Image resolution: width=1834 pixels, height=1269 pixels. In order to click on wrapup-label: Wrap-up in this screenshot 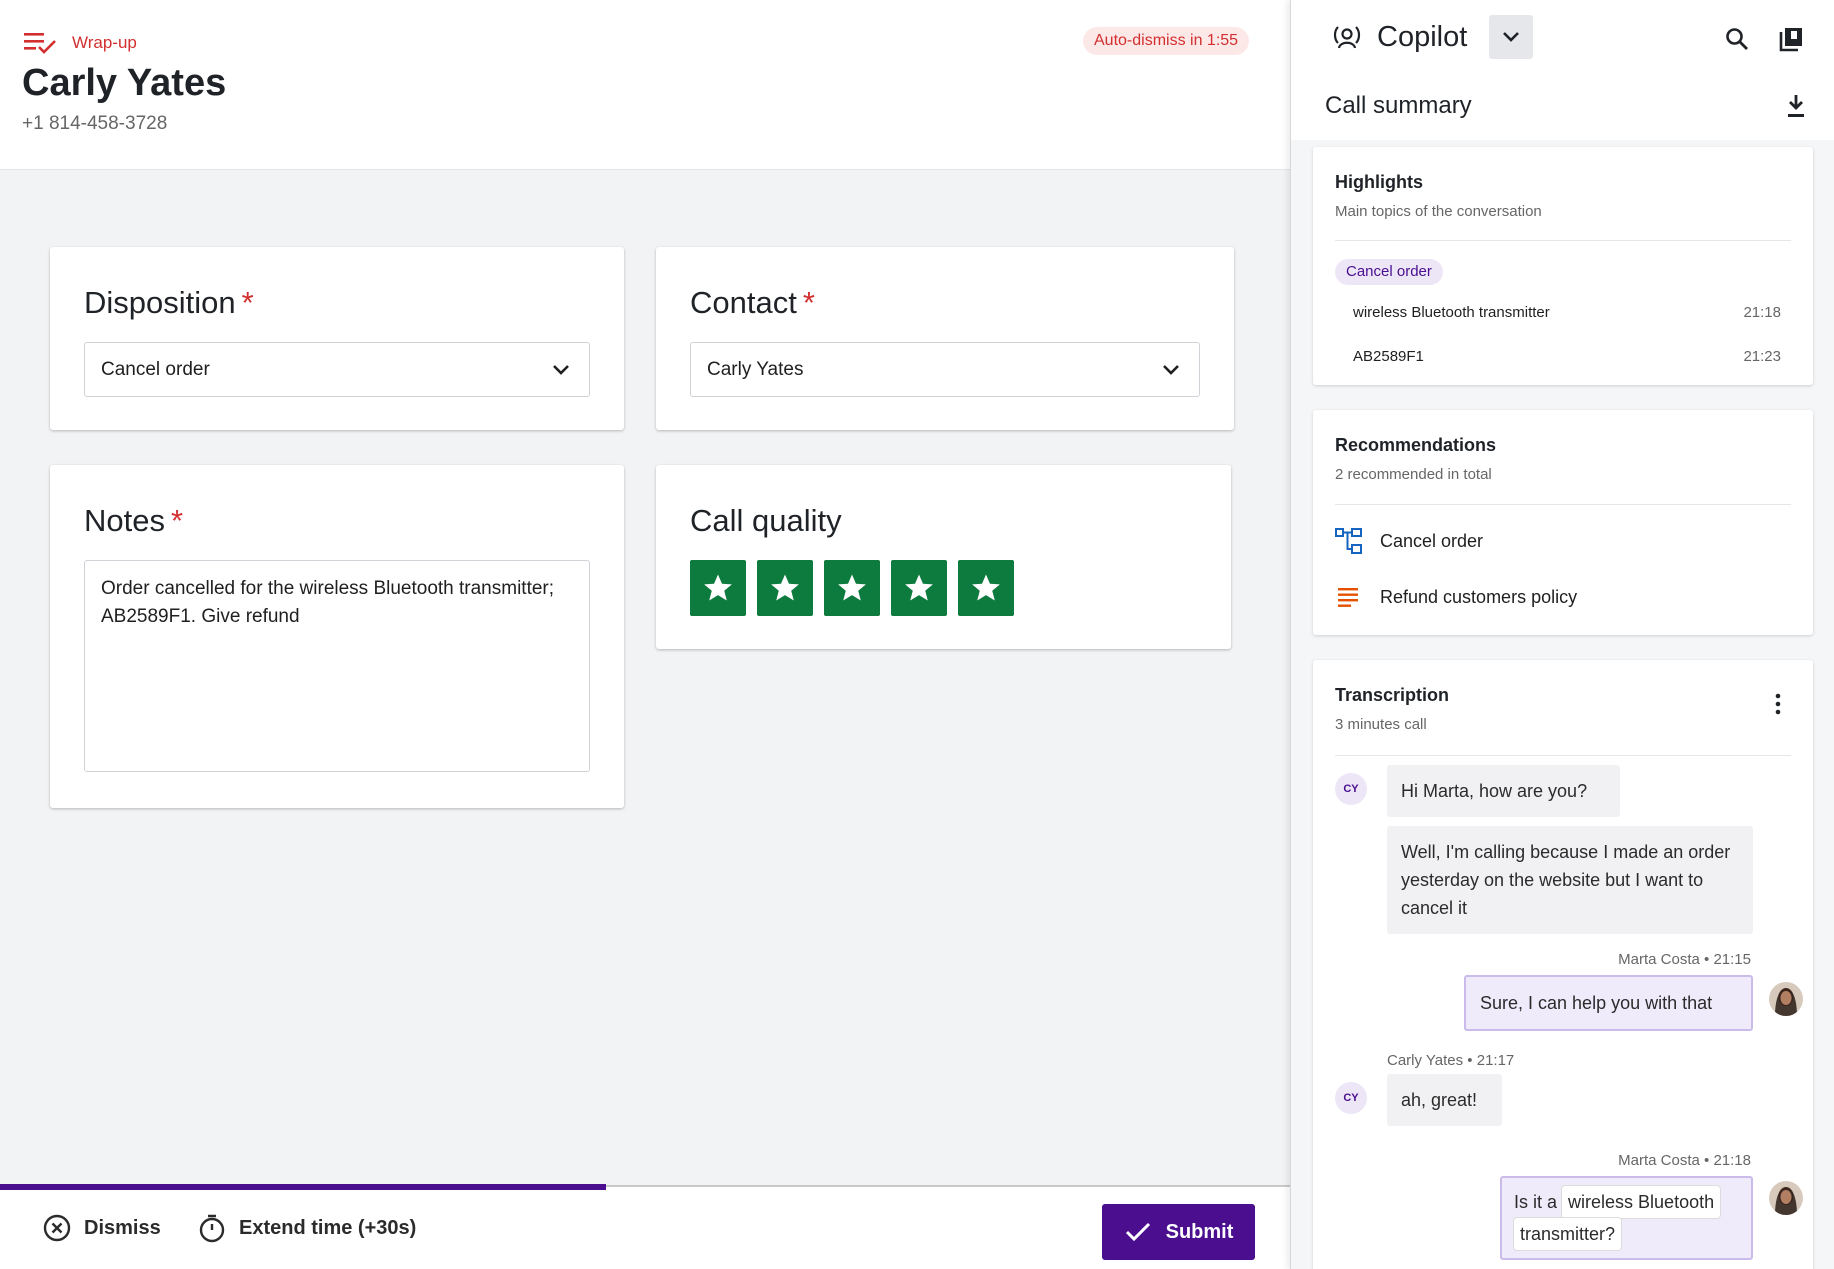, I will do `click(104, 42)`.